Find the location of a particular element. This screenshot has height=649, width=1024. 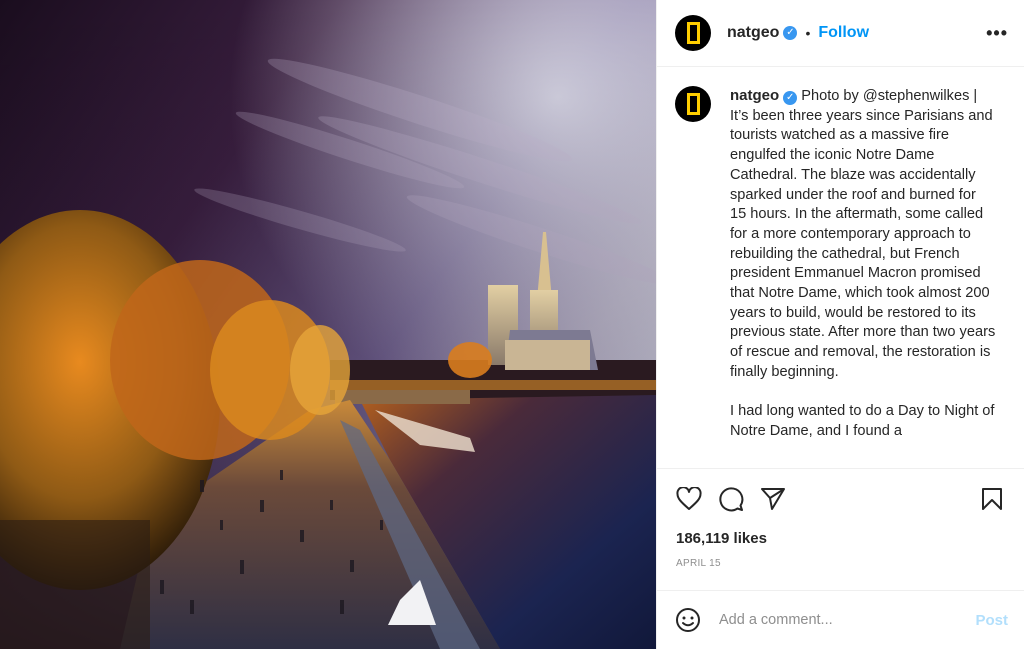

comment-icon is located at coordinates (731, 499).